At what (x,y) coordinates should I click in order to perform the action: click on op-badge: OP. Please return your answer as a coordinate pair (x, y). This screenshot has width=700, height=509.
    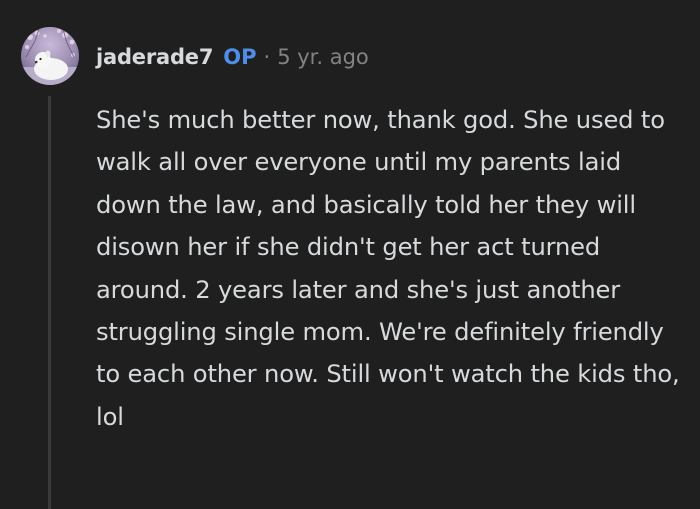
    Looking at the image, I should click on (240, 57).